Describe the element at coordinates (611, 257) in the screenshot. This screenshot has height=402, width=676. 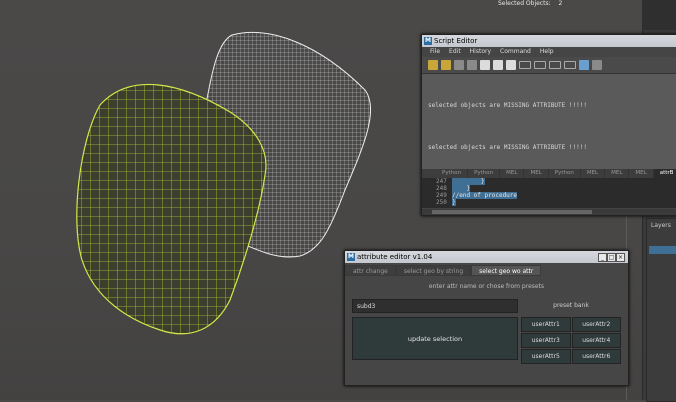
I see `maximize-icon: □` at that location.